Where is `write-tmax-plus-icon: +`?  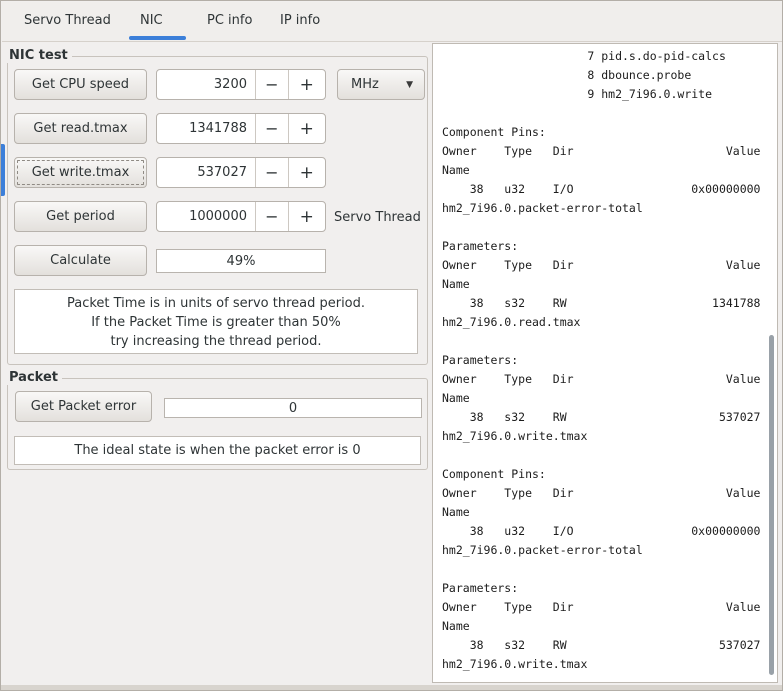 write-tmax-plus-icon: + is located at coordinates (306, 172).